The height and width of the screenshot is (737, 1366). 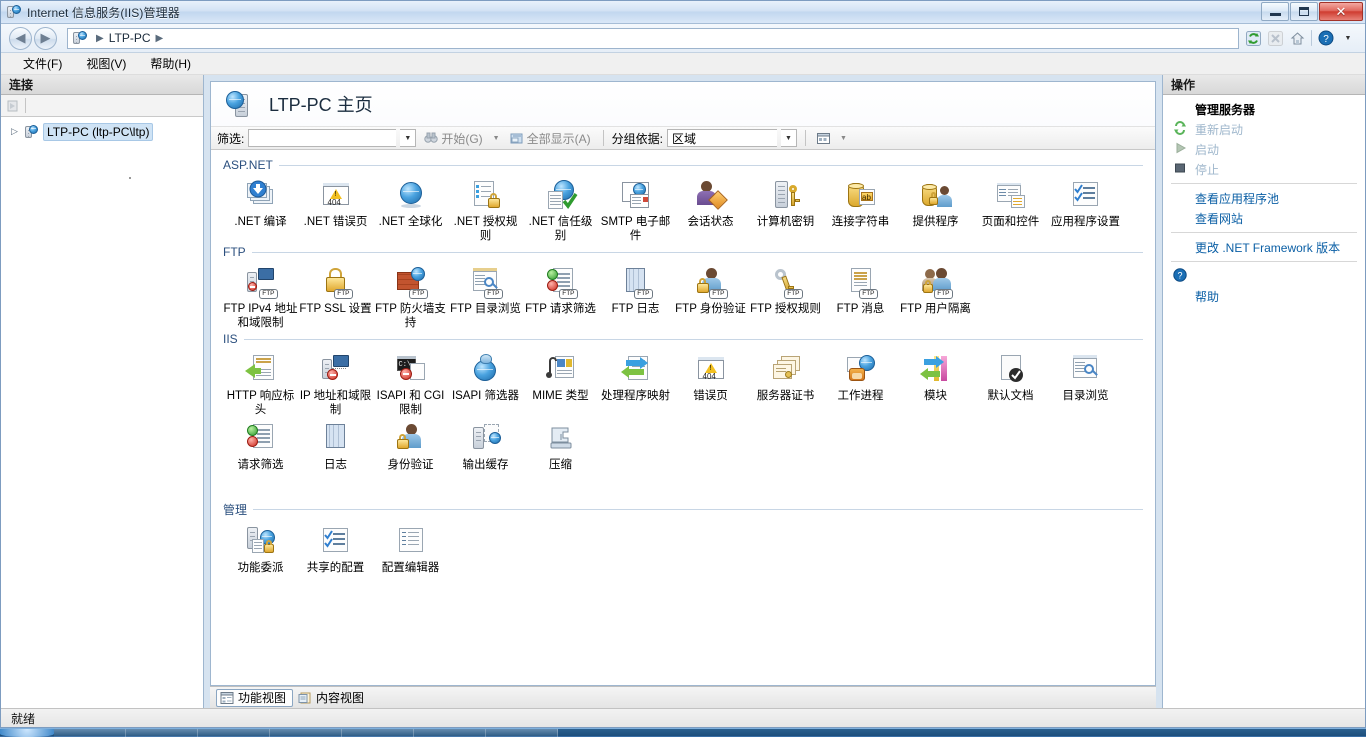 I want to click on feature-tile: 压缩, so click(x=560, y=449).